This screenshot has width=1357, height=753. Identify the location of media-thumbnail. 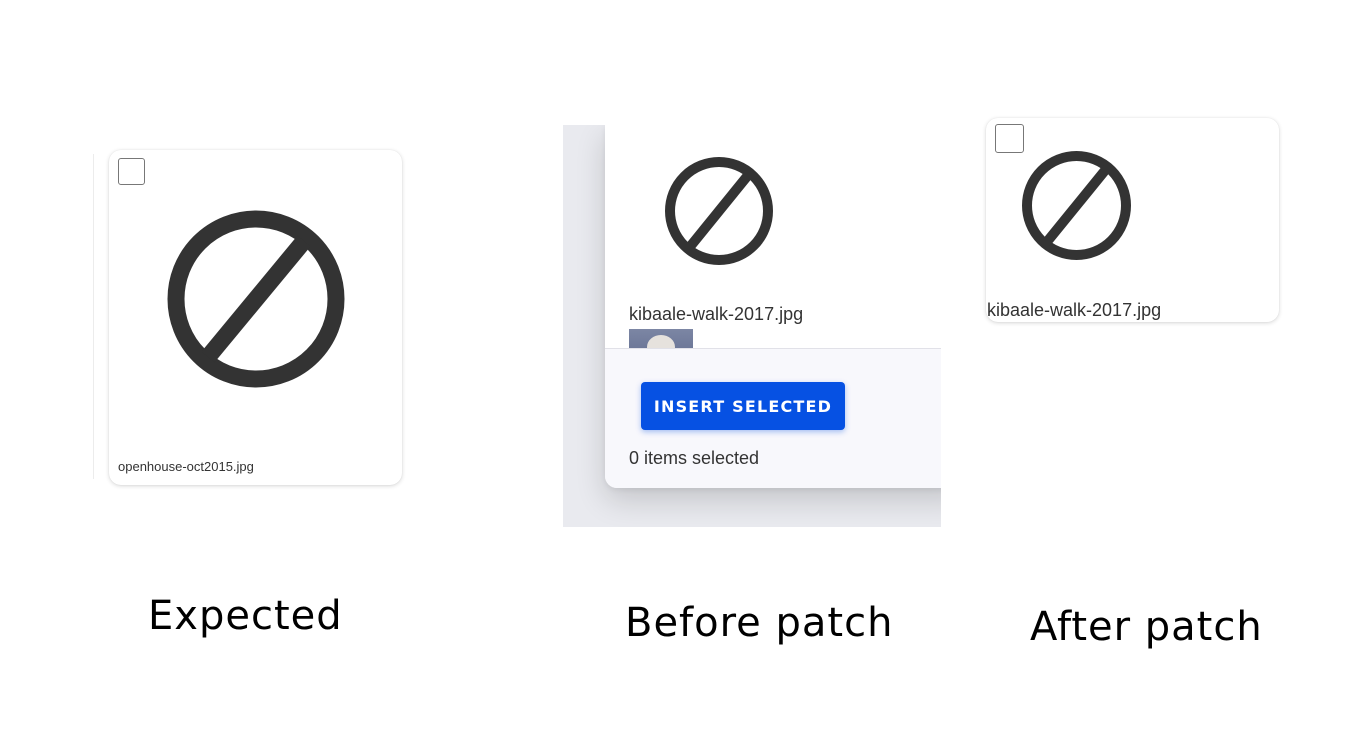
(661, 339).